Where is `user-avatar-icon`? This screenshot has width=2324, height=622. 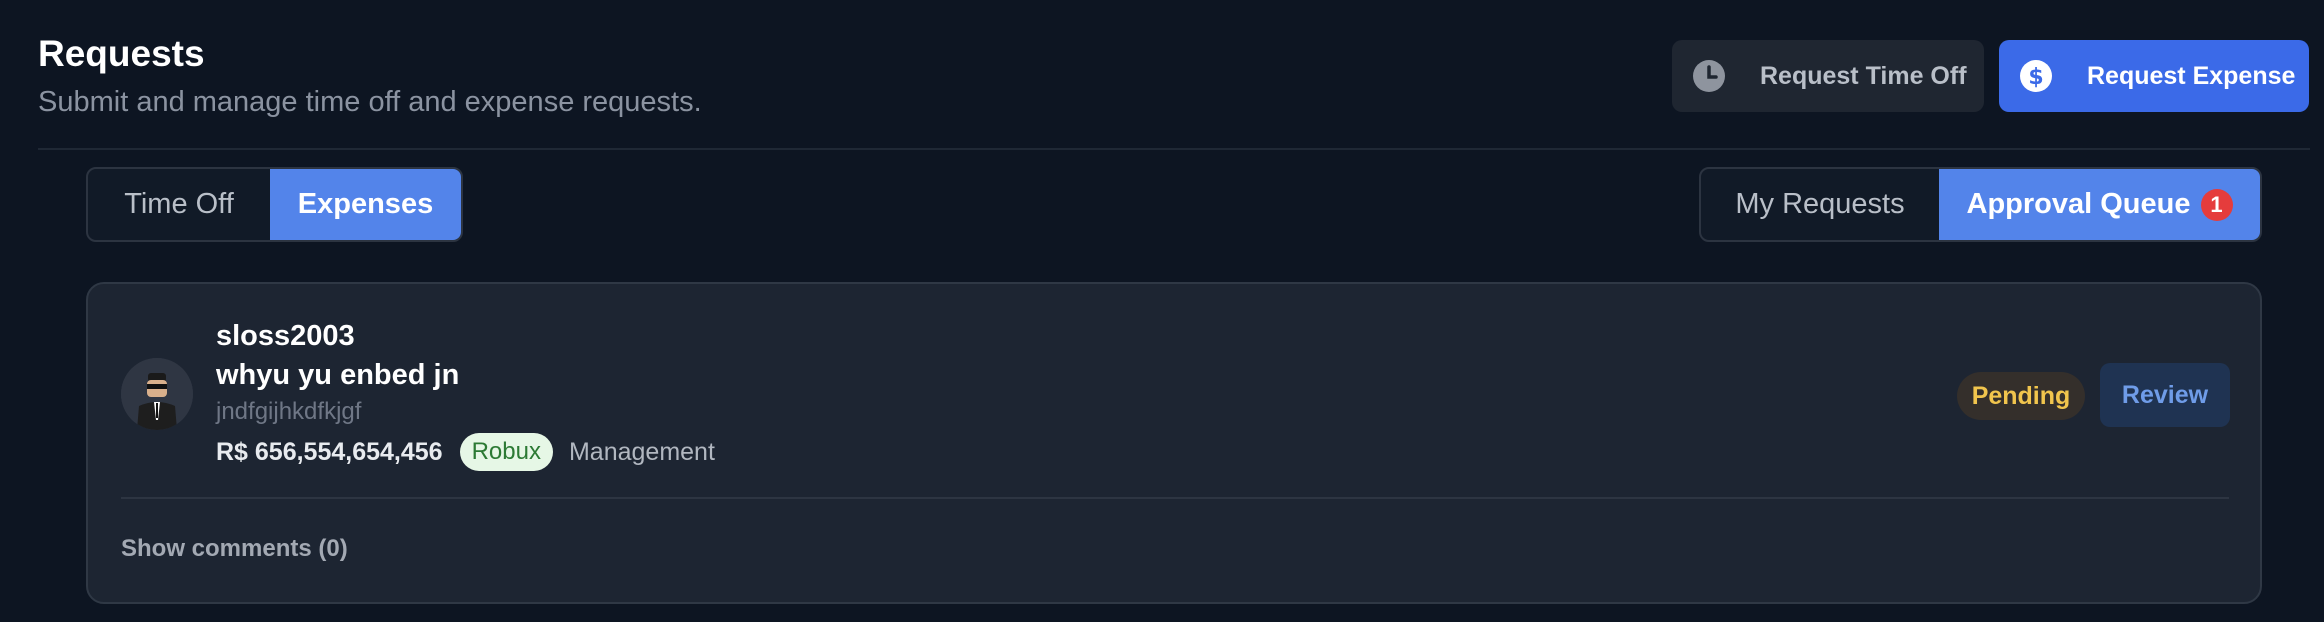
user-avatar-icon is located at coordinates (157, 394).